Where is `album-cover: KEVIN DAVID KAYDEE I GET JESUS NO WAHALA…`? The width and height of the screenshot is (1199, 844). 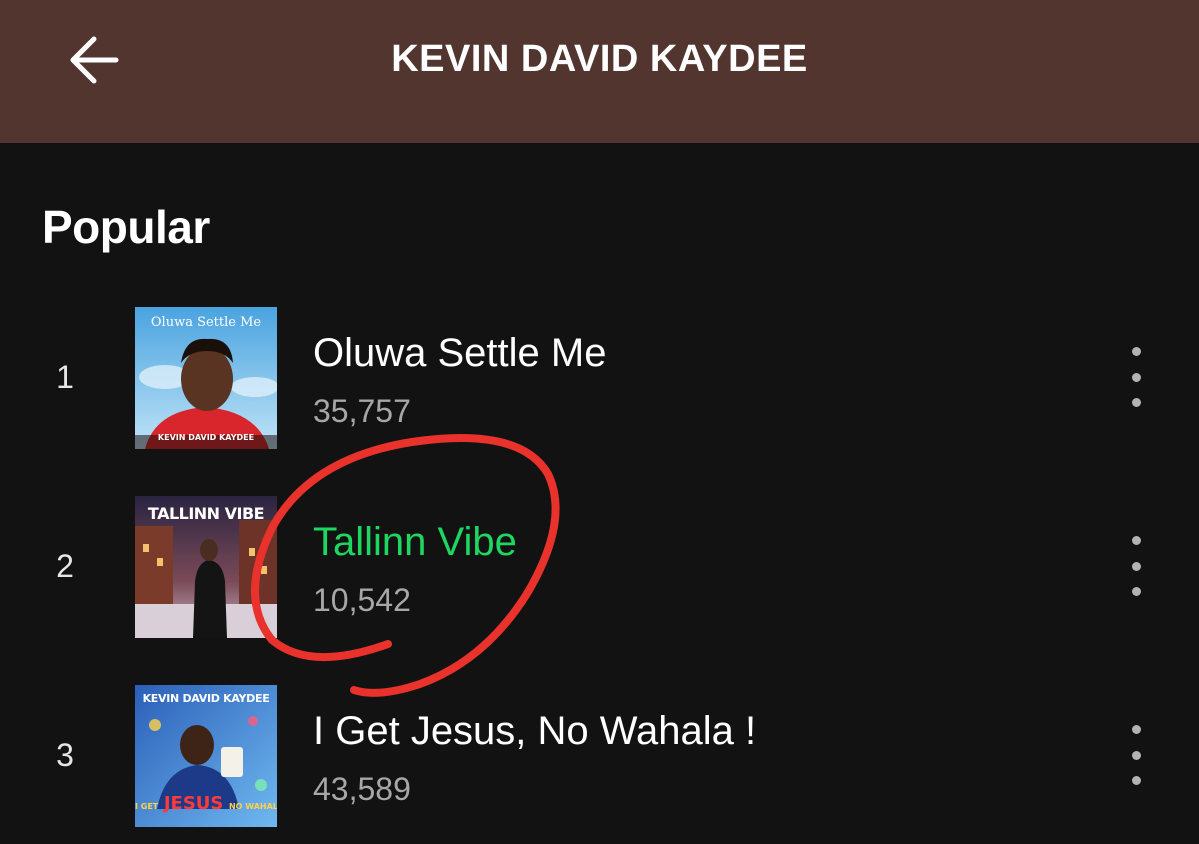
album-cover: KEVIN DAVID KAYDEE I GET JESUS NO WAHALA… is located at coordinates (206, 756).